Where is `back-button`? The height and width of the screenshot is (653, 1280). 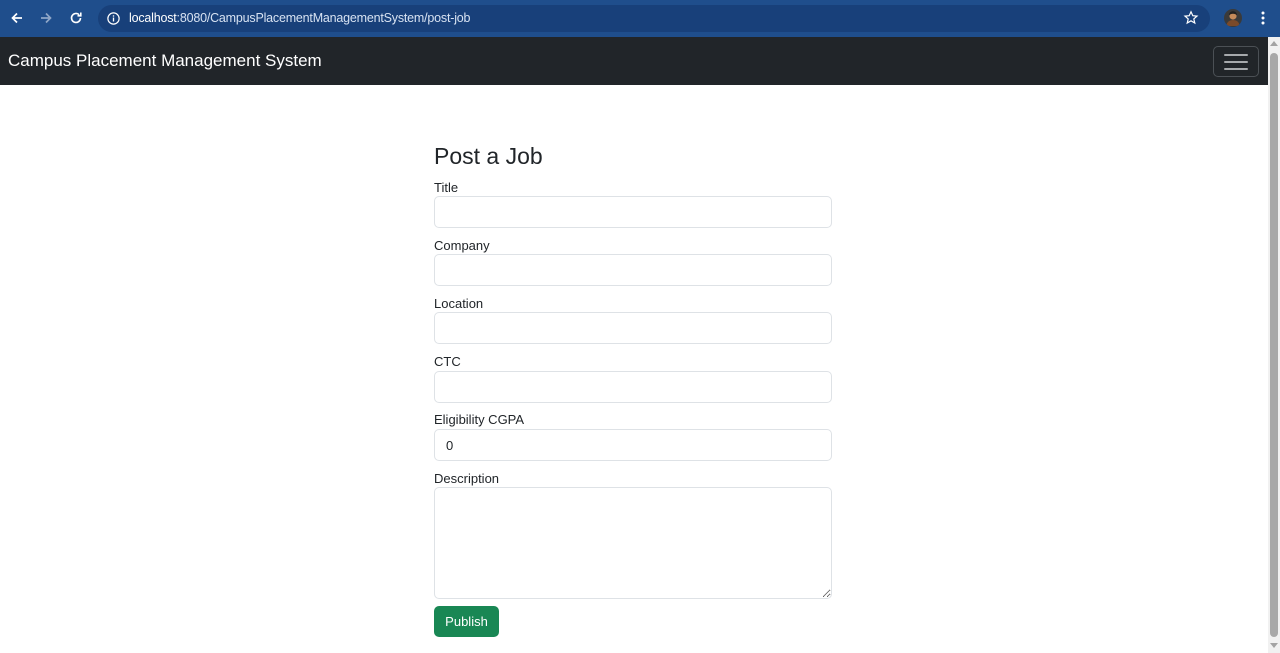 back-button is located at coordinates (17, 18).